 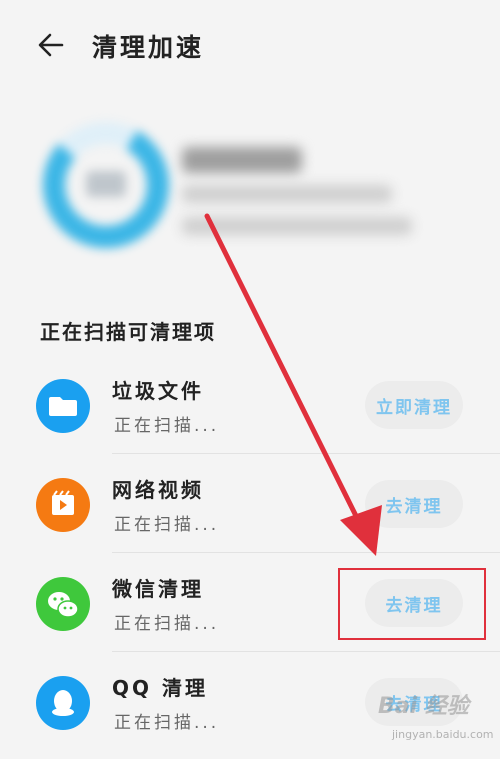 I want to click on list-item-online-video: 网络视频 正在扫描... 去清理, so click(x=250, y=503).